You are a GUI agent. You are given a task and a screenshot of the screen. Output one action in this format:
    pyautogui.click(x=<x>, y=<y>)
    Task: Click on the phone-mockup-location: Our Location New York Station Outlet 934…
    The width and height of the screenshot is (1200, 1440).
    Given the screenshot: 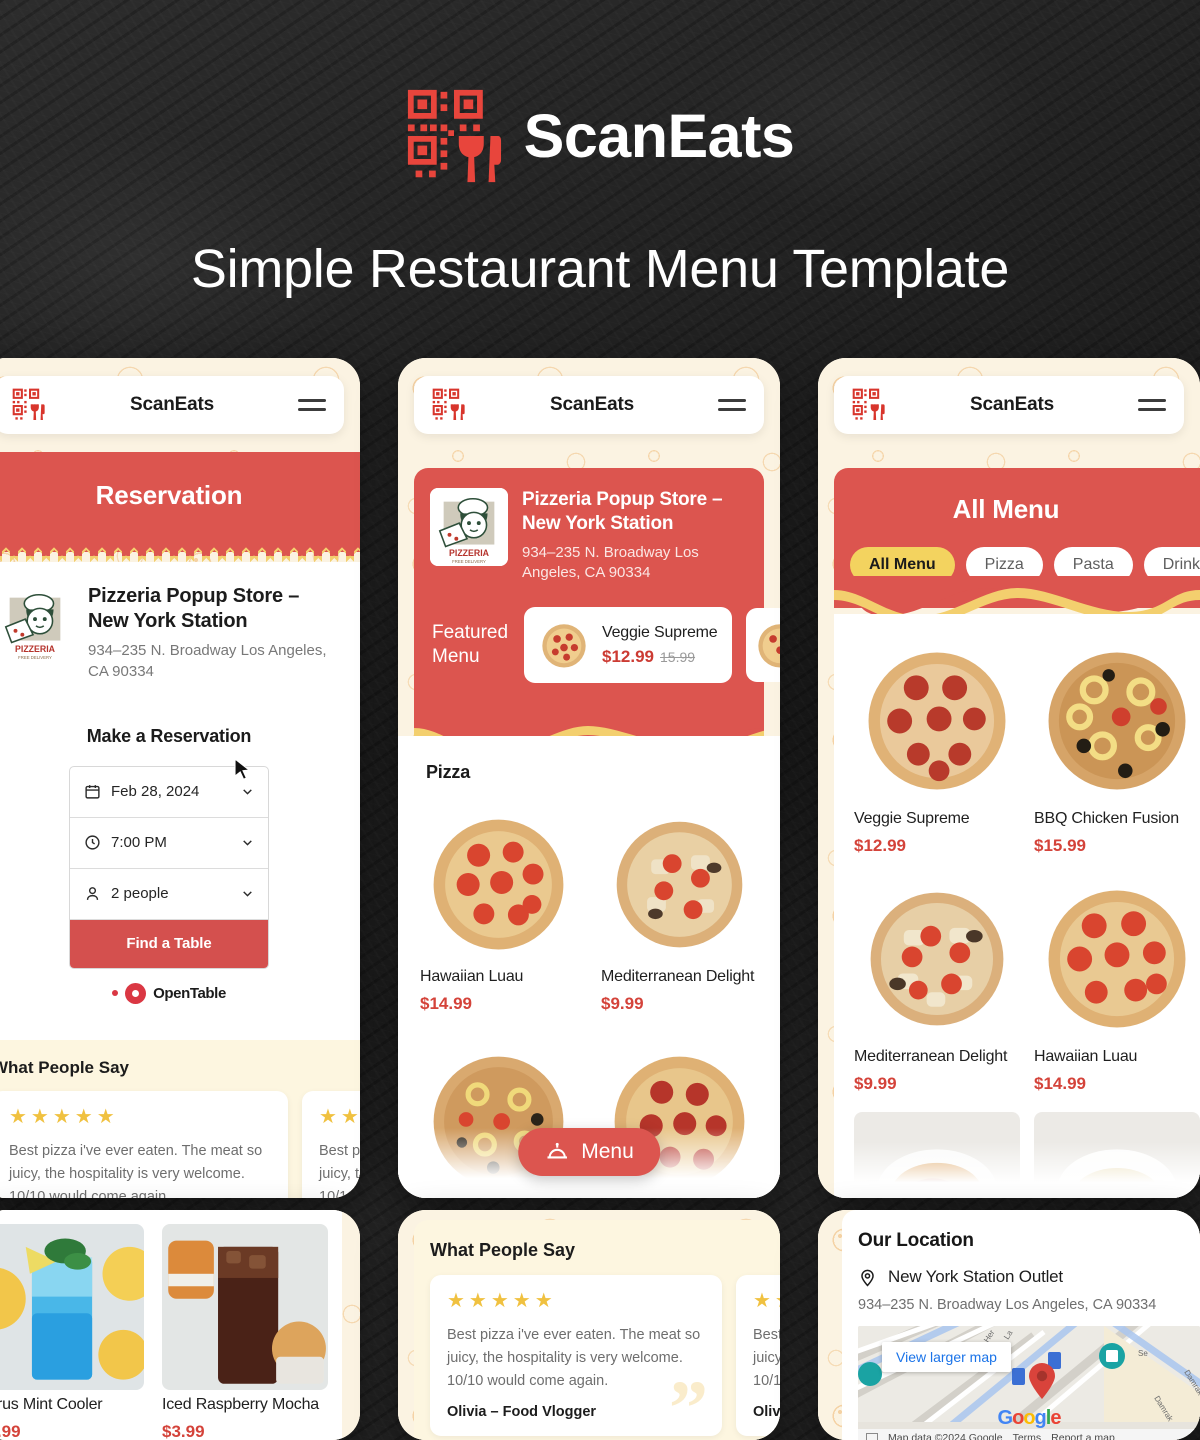 What is the action you would take?
    pyautogui.click(x=1009, y=1325)
    